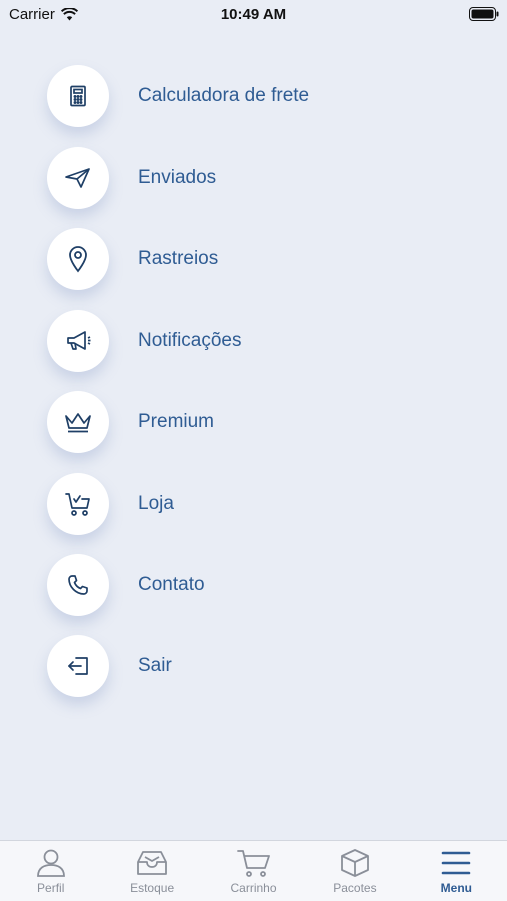 The width and height of the screenshot is (507, 901). I want to click on location-pin-icon, so click(78, 259).